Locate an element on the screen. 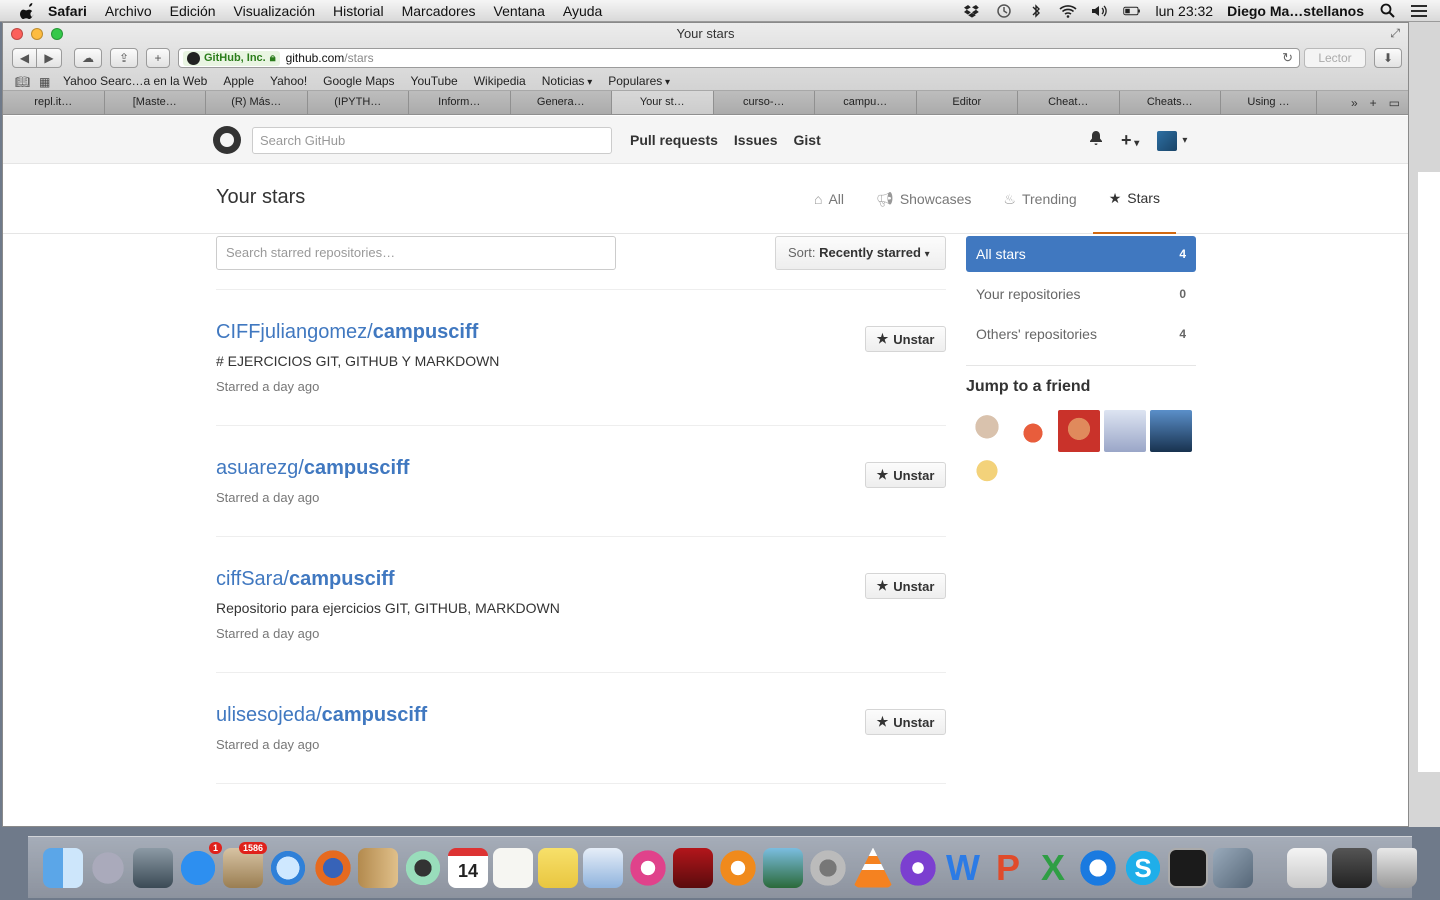 This screenshot has height=900, width=1440. sort-dropdown: Sort: Recently starred ▾ is located at coordinates (860, 253).